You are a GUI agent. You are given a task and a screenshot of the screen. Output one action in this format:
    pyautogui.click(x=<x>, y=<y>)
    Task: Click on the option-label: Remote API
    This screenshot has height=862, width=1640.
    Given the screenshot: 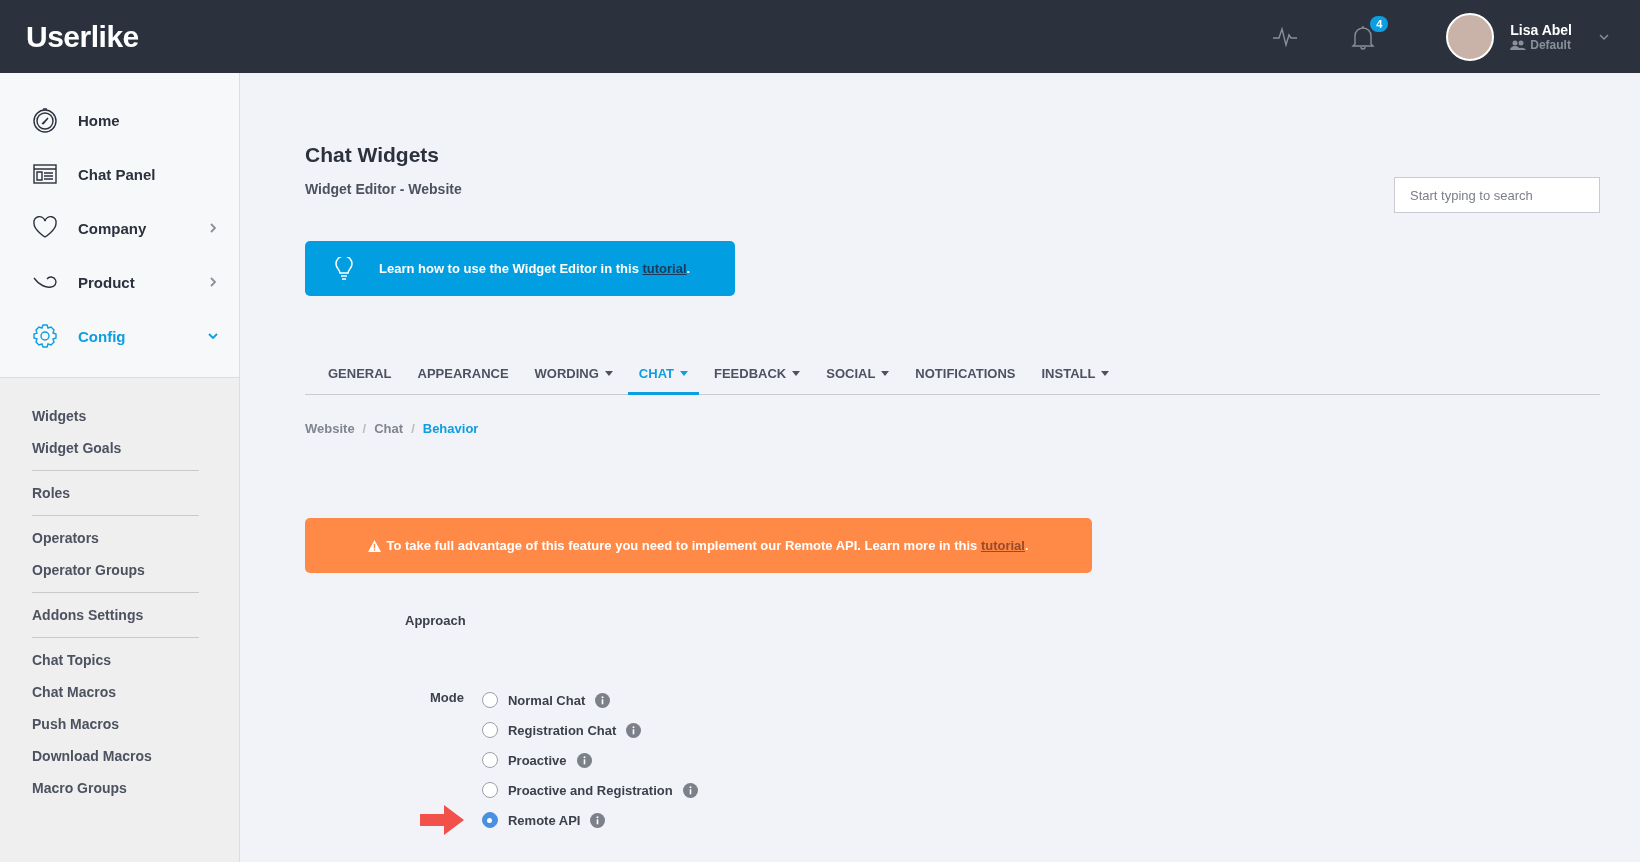 What is the action you would take?
    pyautogui.click(x=544, y=820)
    